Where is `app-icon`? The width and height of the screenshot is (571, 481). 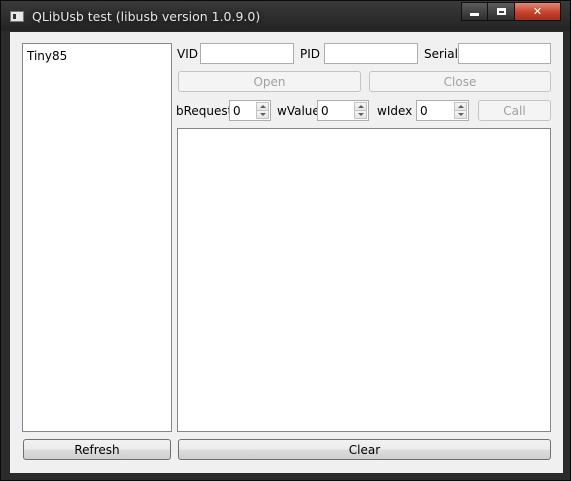
app-icon is located at coordinates (17, 16).